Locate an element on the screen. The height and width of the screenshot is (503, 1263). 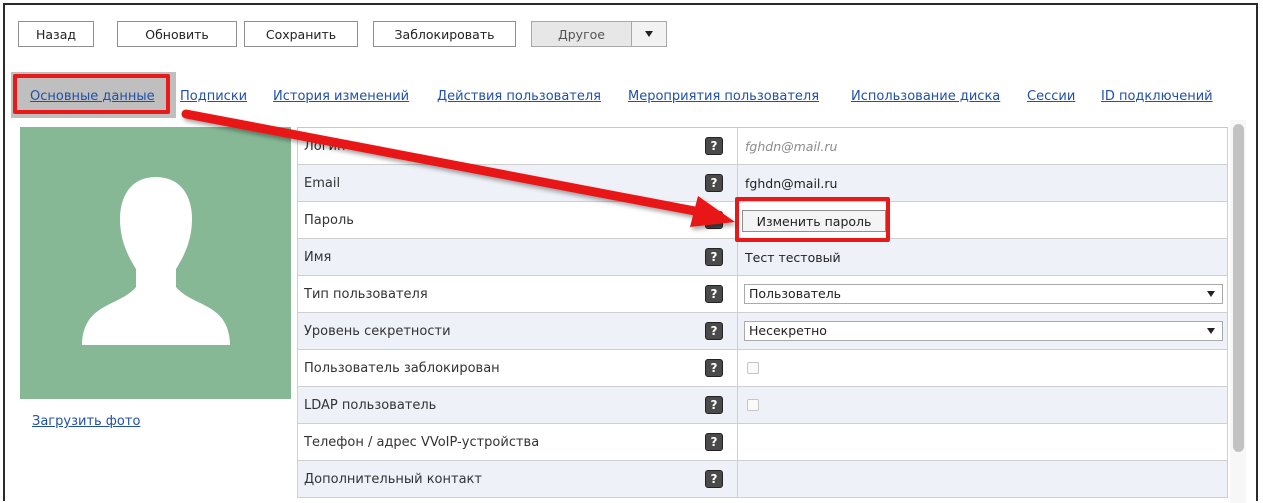
tab-disk-usage: Использование диска is located at coordinates (925, 96).